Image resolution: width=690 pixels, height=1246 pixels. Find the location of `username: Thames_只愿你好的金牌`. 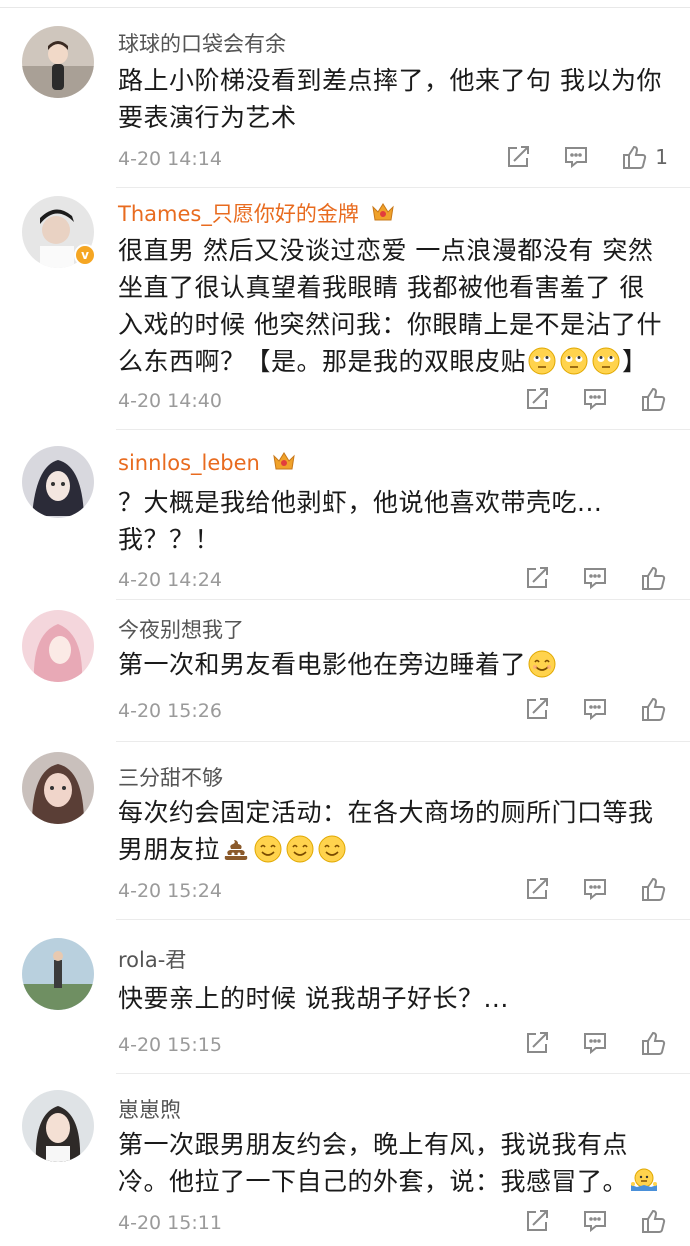

username: Thames_只愿你好的金牌 is located at coordinates (257, 213).